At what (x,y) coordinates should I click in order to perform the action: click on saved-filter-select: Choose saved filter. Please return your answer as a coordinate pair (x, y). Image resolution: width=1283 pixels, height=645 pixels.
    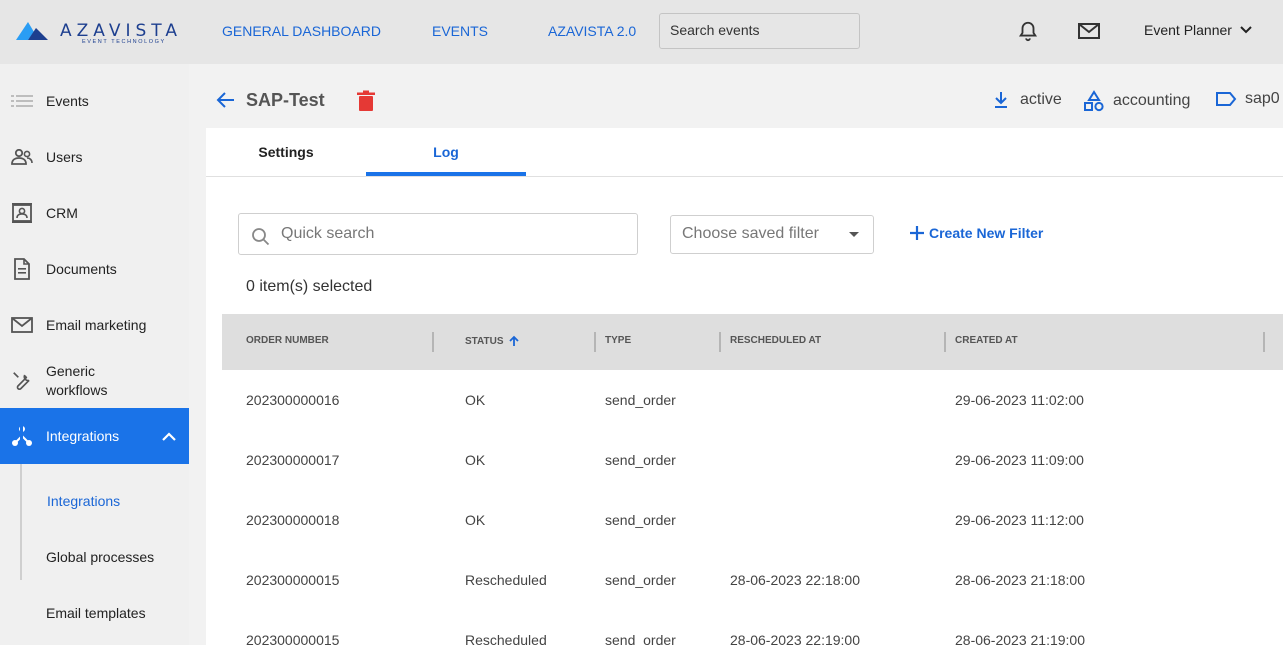
    Looking at the image, I should click on (772, 234).